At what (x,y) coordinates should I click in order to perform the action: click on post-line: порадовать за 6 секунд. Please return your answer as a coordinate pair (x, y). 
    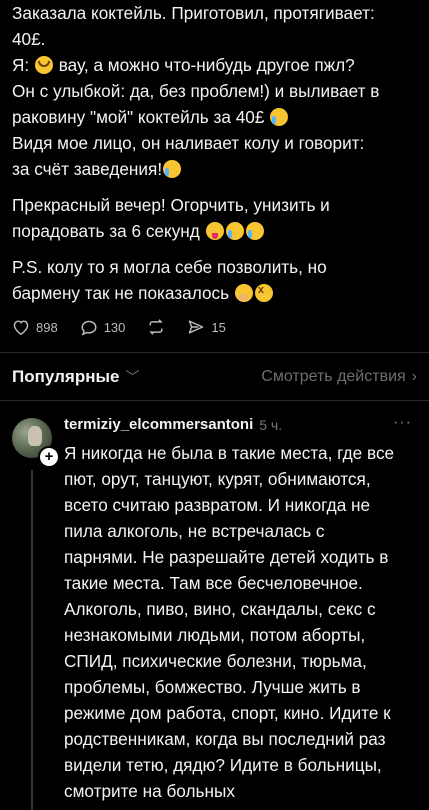
    Looking at the image, I should click on (217, 231).